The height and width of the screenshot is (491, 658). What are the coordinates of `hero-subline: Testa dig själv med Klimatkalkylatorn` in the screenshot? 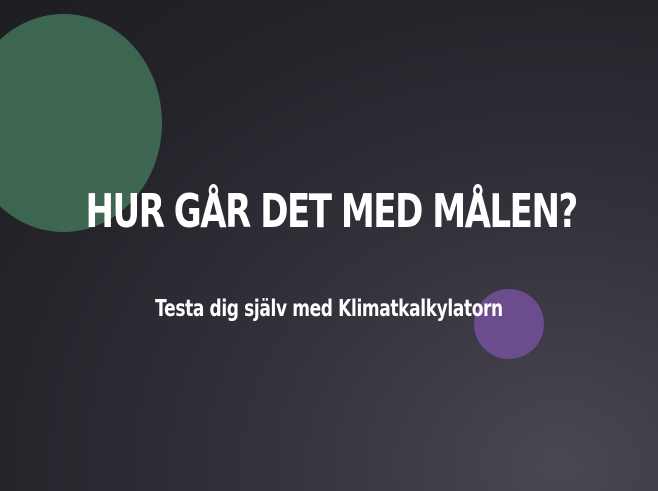 It's located at (329, 309).